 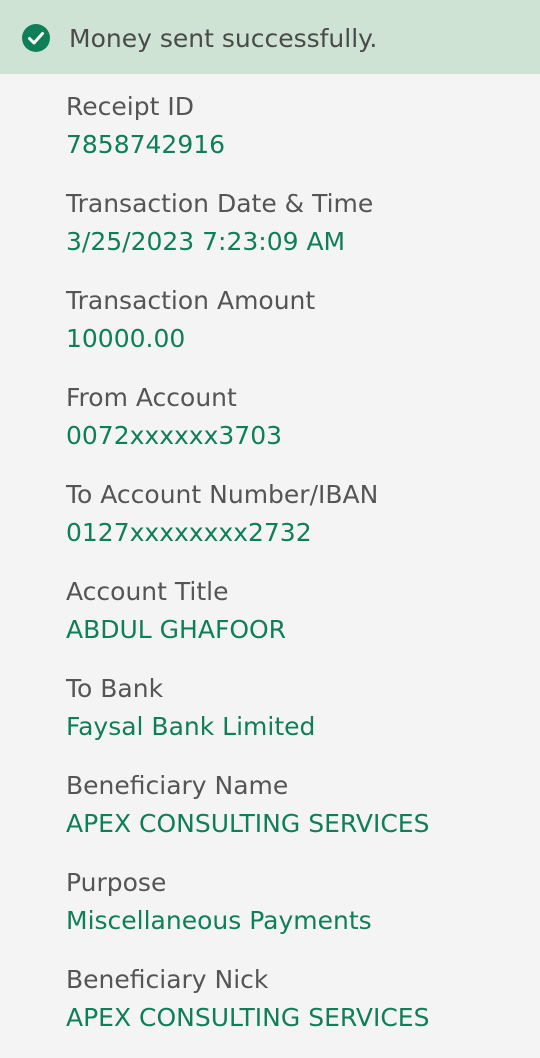 What do you see at coordinates (167, 979) in the screenshot?
I see `field-label: Beneficiary Nick` at bounding box center [167, 979].